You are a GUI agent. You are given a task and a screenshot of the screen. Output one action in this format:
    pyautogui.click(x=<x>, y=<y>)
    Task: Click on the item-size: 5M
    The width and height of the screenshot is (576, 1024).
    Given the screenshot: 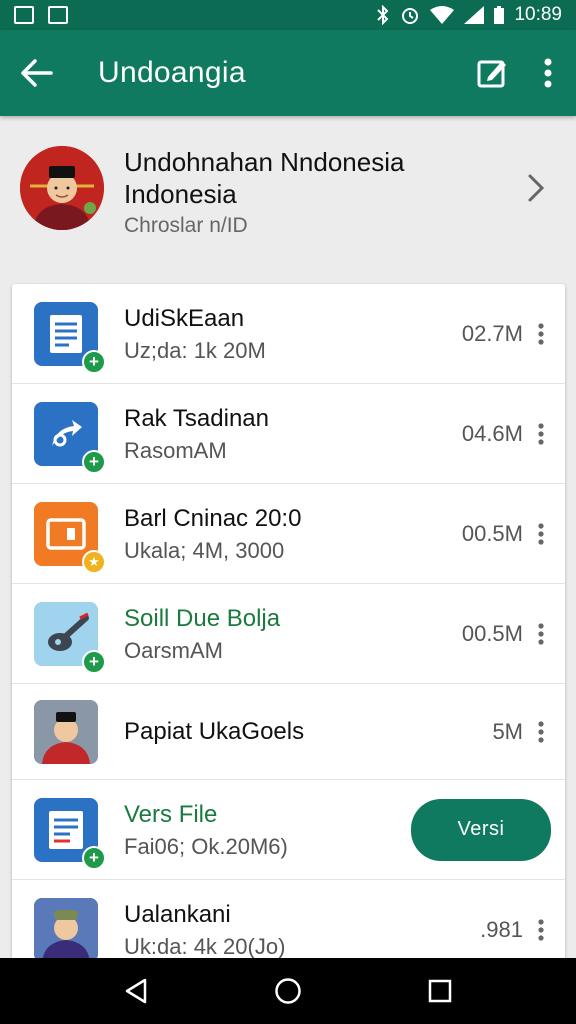 What is the action you would take?
    pyautogui.click(x=507, y=731)
    